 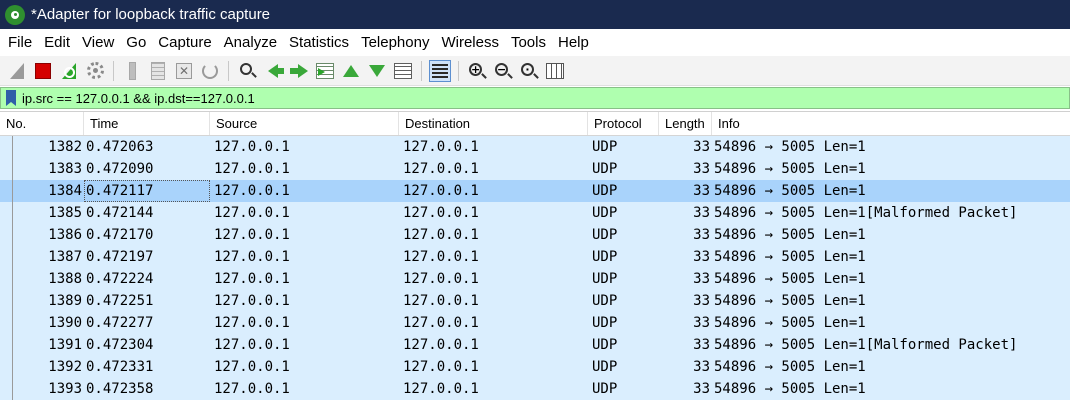 I want to click on go-back-button, so click(x=273, y=71).